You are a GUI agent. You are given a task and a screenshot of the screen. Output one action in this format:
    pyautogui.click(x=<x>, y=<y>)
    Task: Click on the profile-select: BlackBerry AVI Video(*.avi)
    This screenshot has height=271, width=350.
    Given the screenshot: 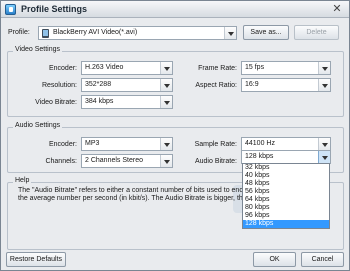 What is the action you would take?
    pyautogui.click(x=137, y=33)
    